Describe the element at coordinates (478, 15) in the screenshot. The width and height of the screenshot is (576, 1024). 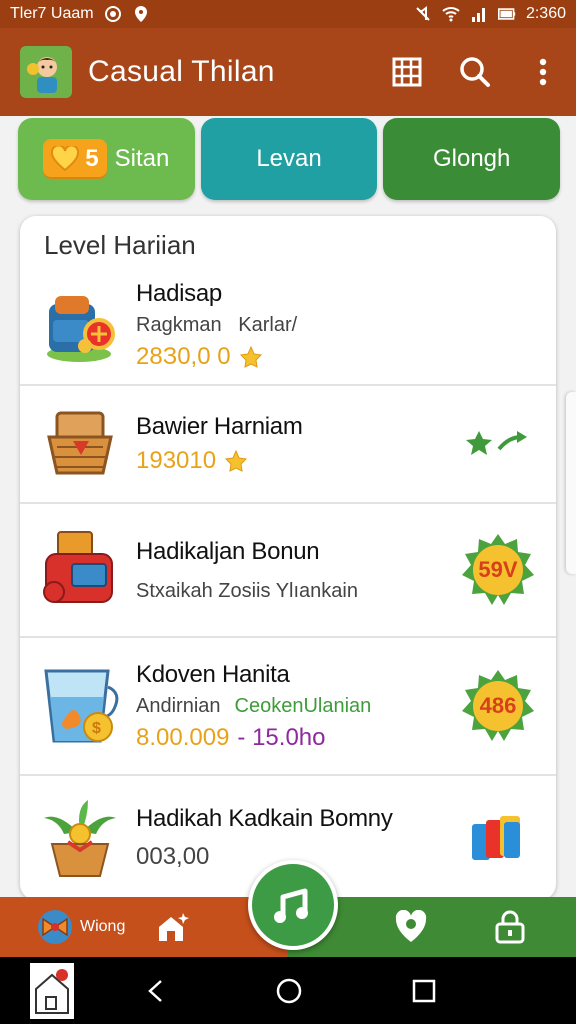
I see `signal-icon` at that location.